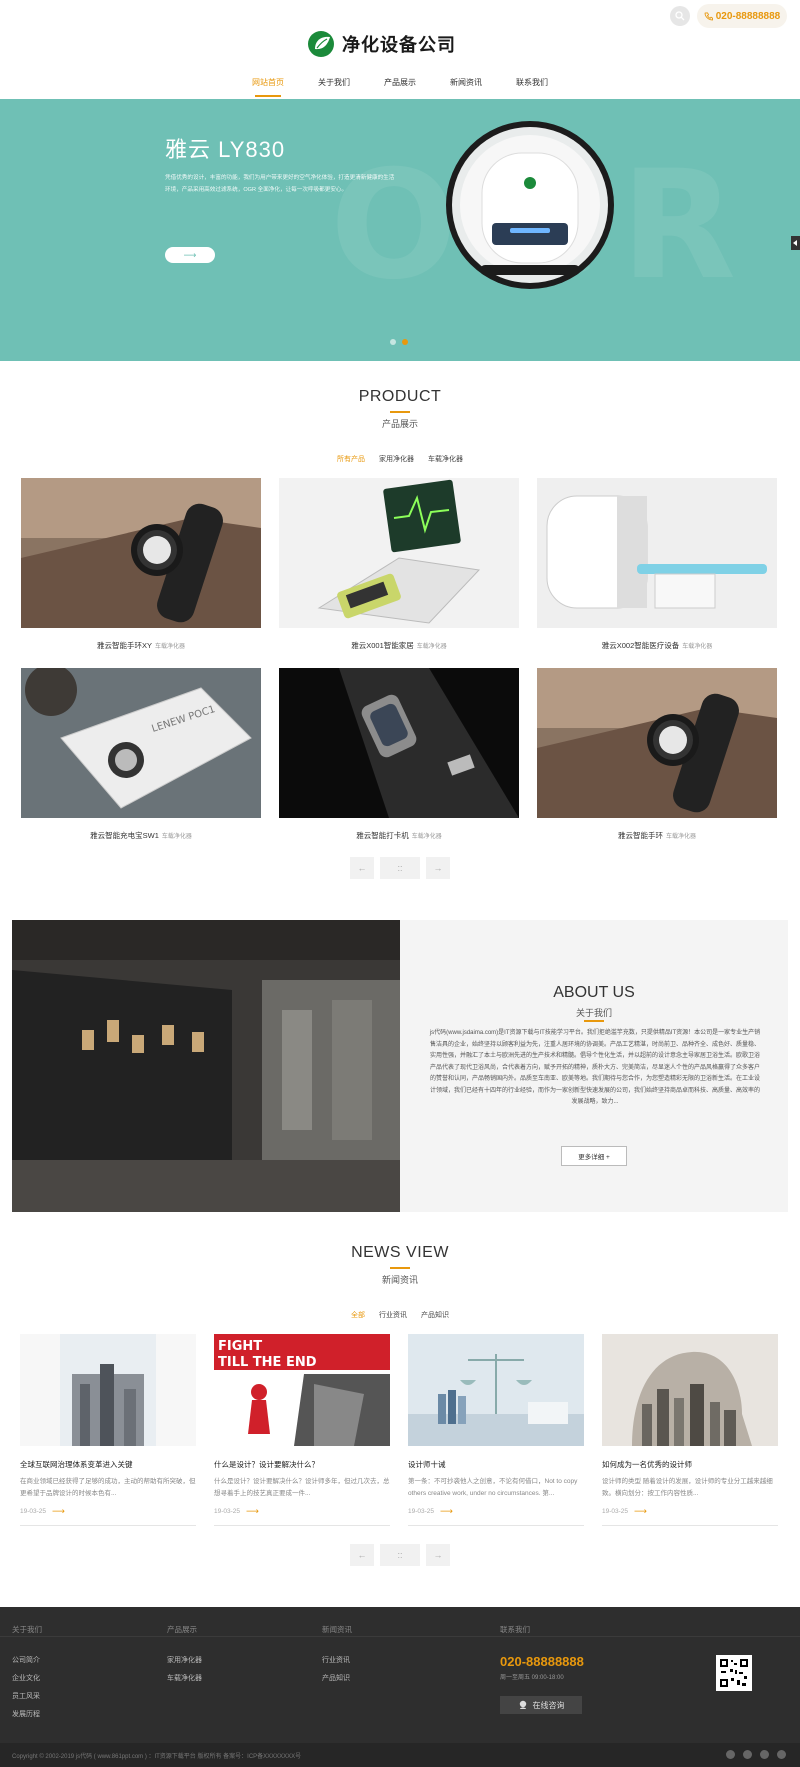 This screenshot has width=800, height=1767. Describe the element at coordinates (302, 1464) in the screenshot. I see `news-title: 什么是设计？设计要解决什么？` at that location.